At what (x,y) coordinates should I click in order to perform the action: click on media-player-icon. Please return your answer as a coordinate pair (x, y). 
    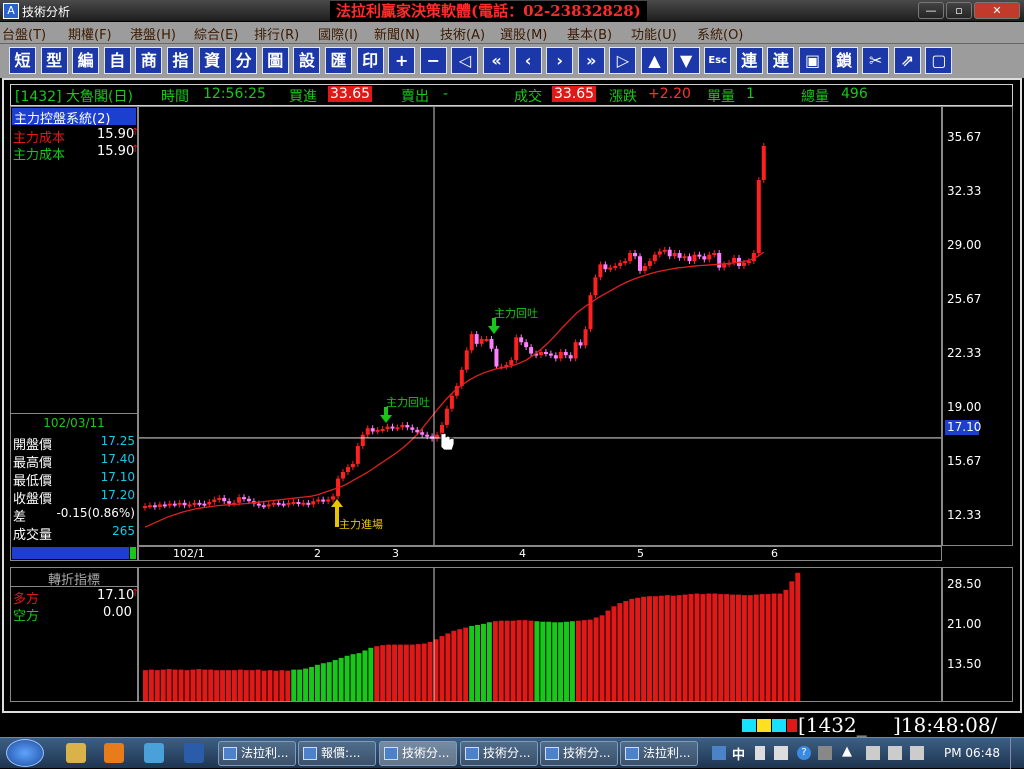
    Looking at the image, I should click on (114, 753).